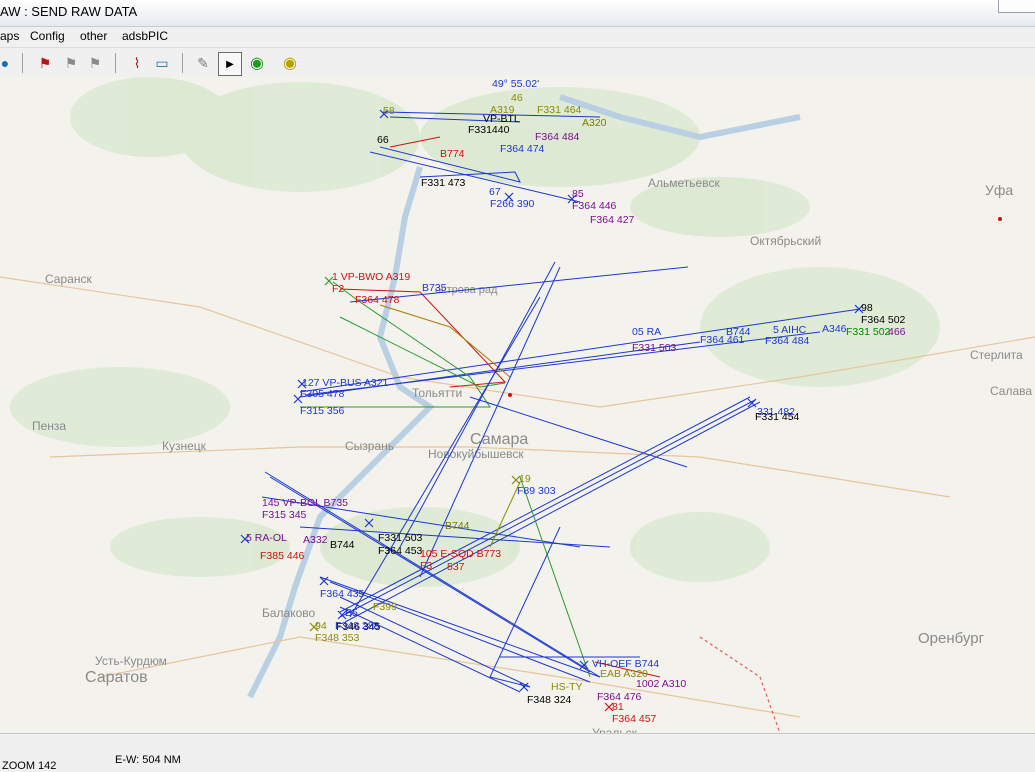 The image size is (1035, 772). What do you see at coordinates (71, 63) in the screenshot?
I see `aircraft-gray-icon: ⚑` at bounding box center [71, 63].